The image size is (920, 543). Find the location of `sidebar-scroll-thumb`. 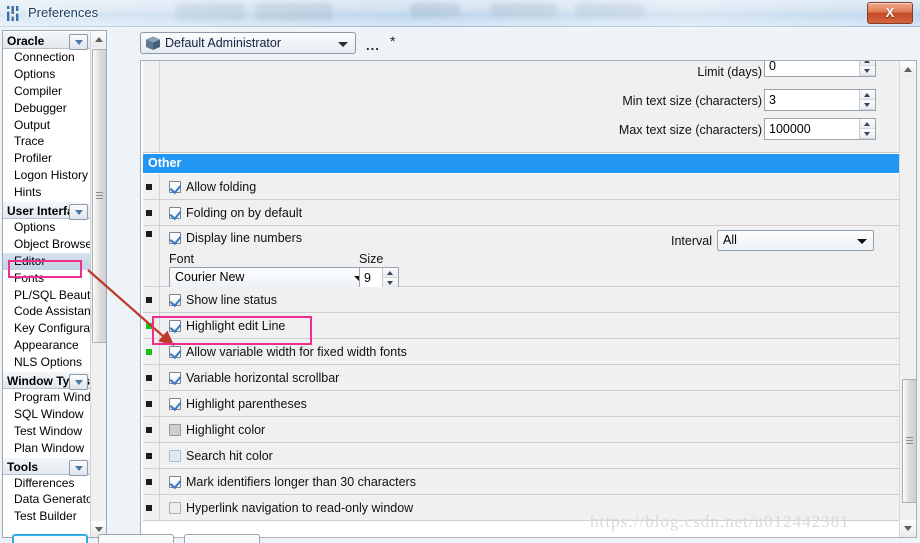

sidebar-scroll-thumb is located at coordinates (99, 196).